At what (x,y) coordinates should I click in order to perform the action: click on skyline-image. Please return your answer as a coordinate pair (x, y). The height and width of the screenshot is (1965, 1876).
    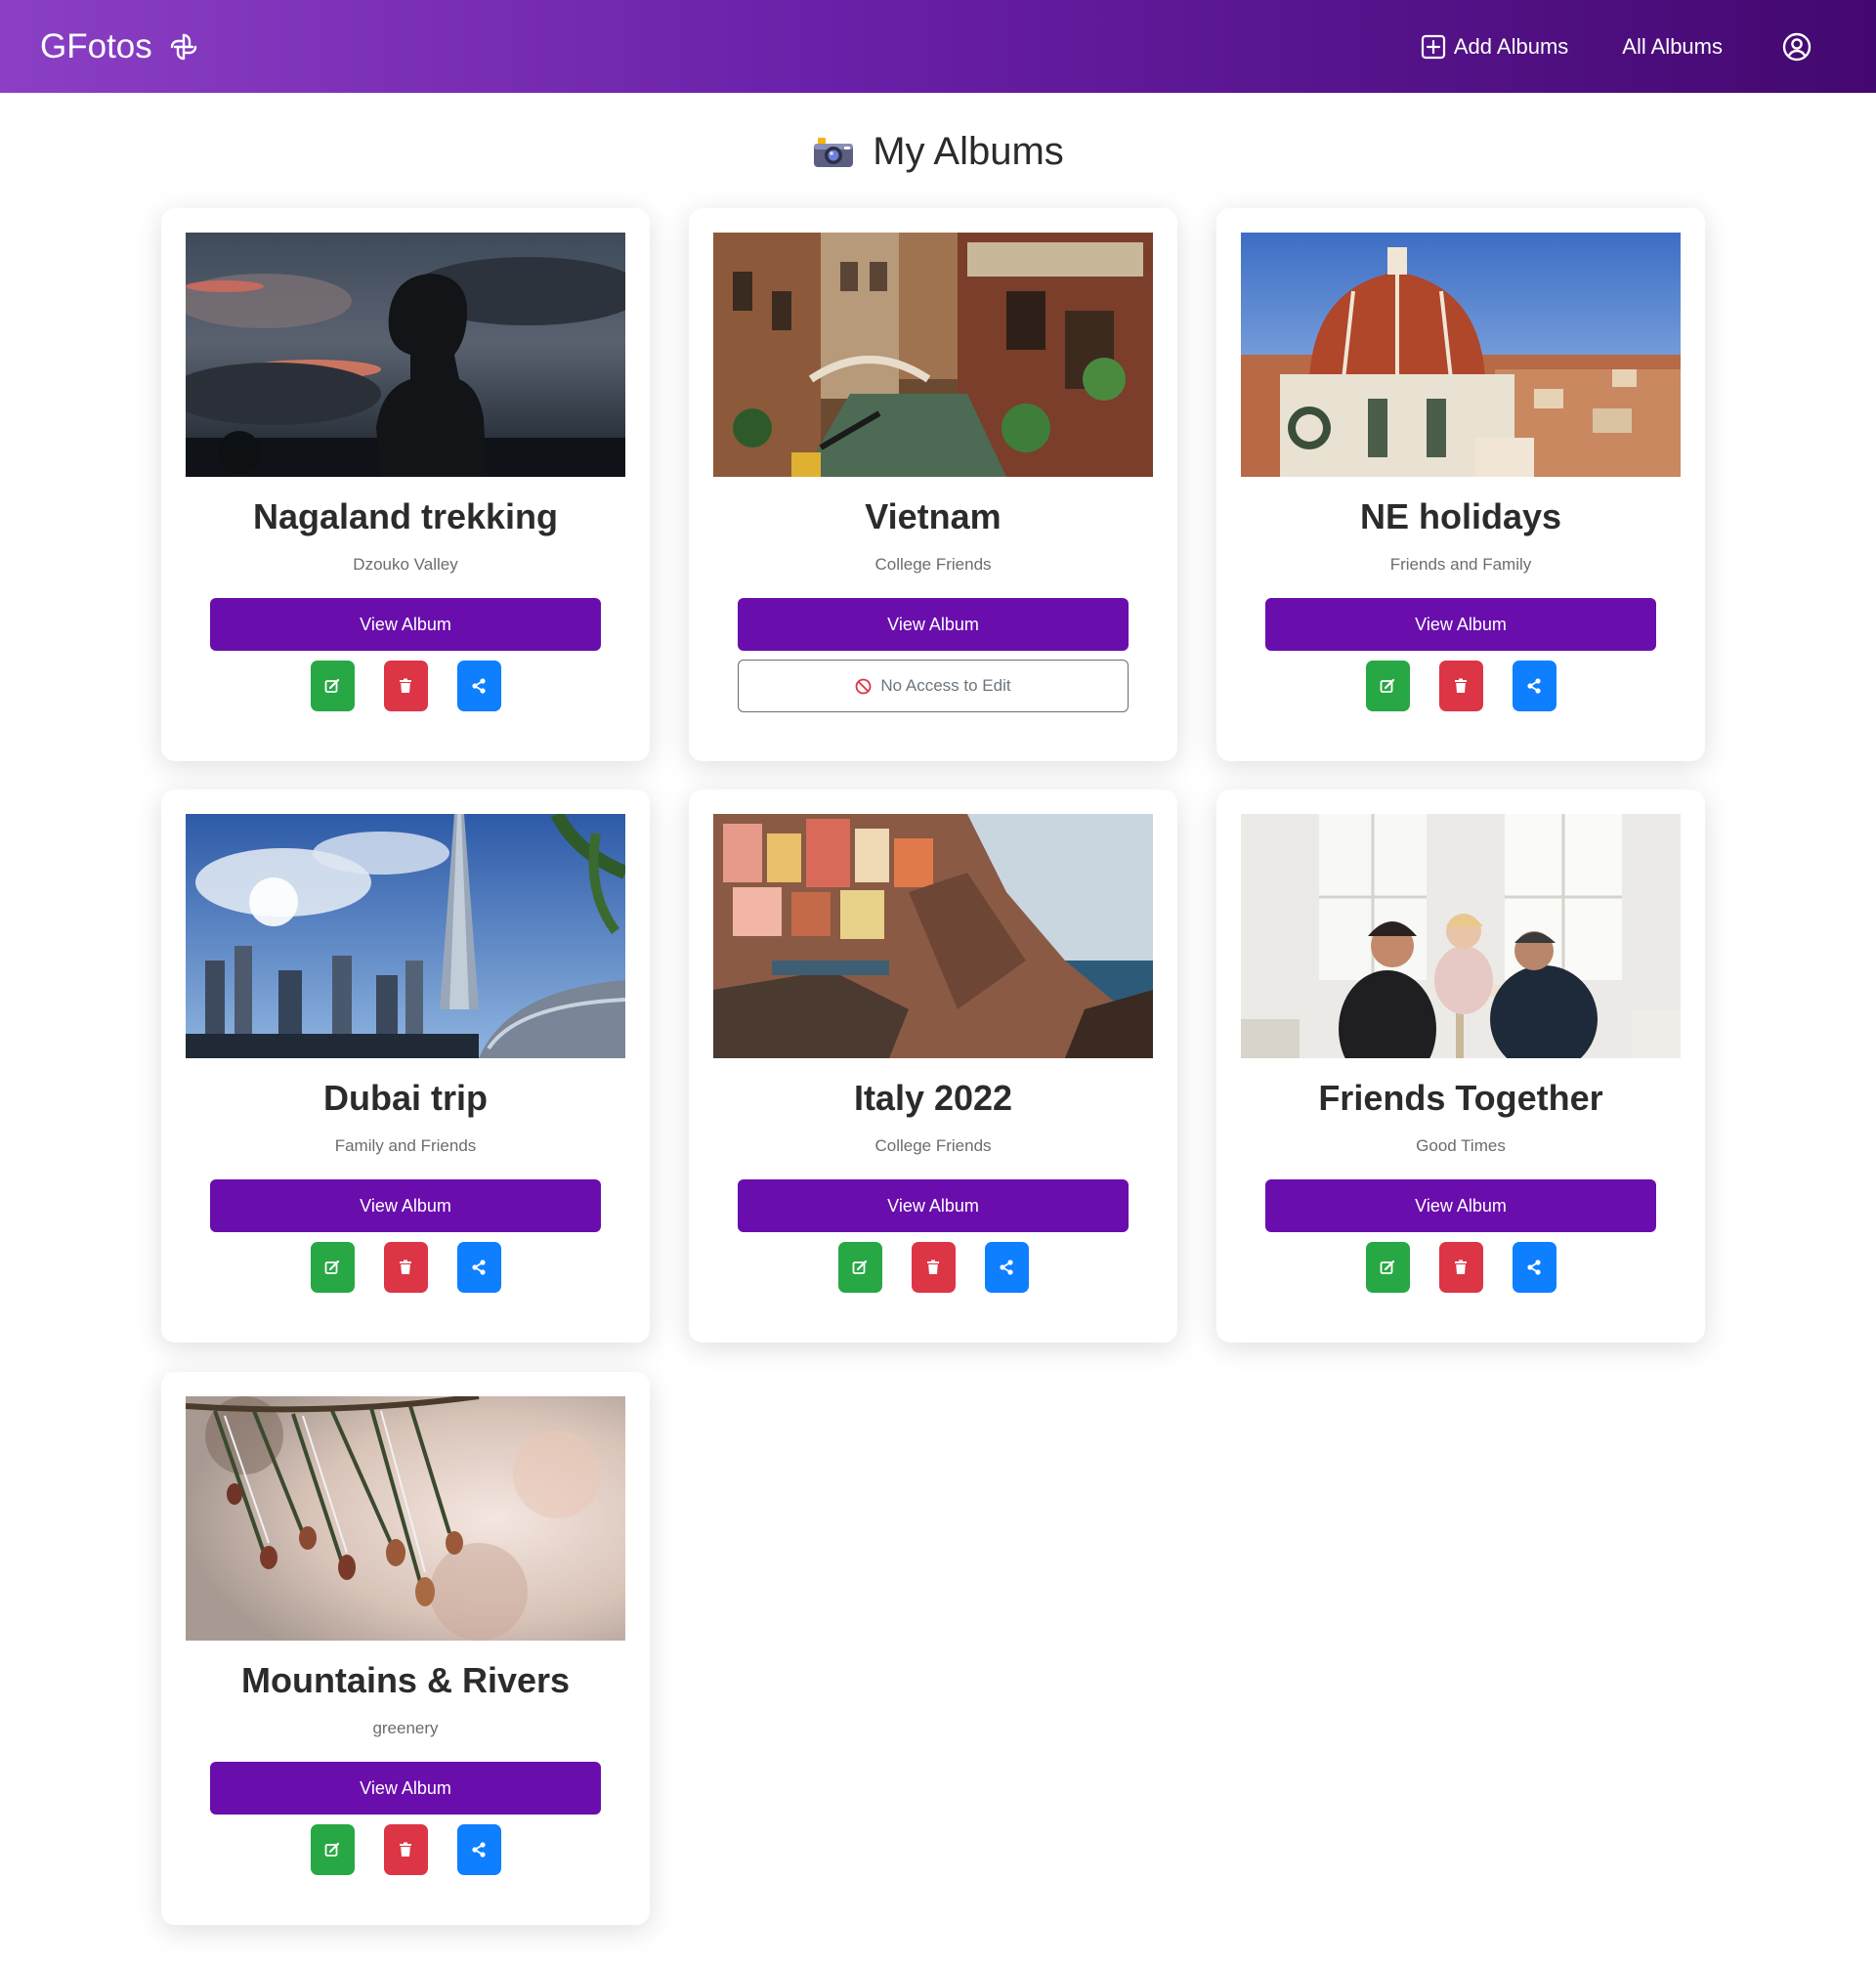
    Looking at the image, I should click on (405, 936).